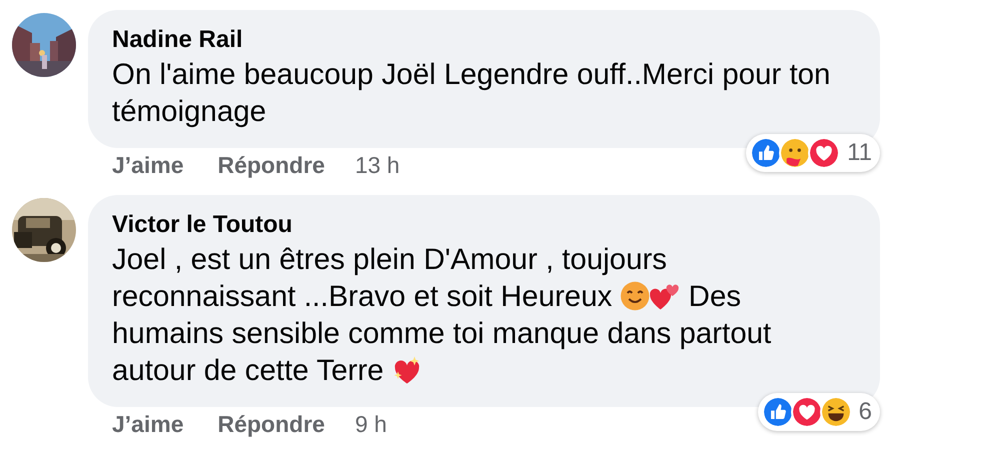  Describe the element at coordinates (472, 93) in the screenshot. I see `comment-text: On l'aime beaucoup Joël Legendre ouff..Merci pour ton témoignage` at that location.